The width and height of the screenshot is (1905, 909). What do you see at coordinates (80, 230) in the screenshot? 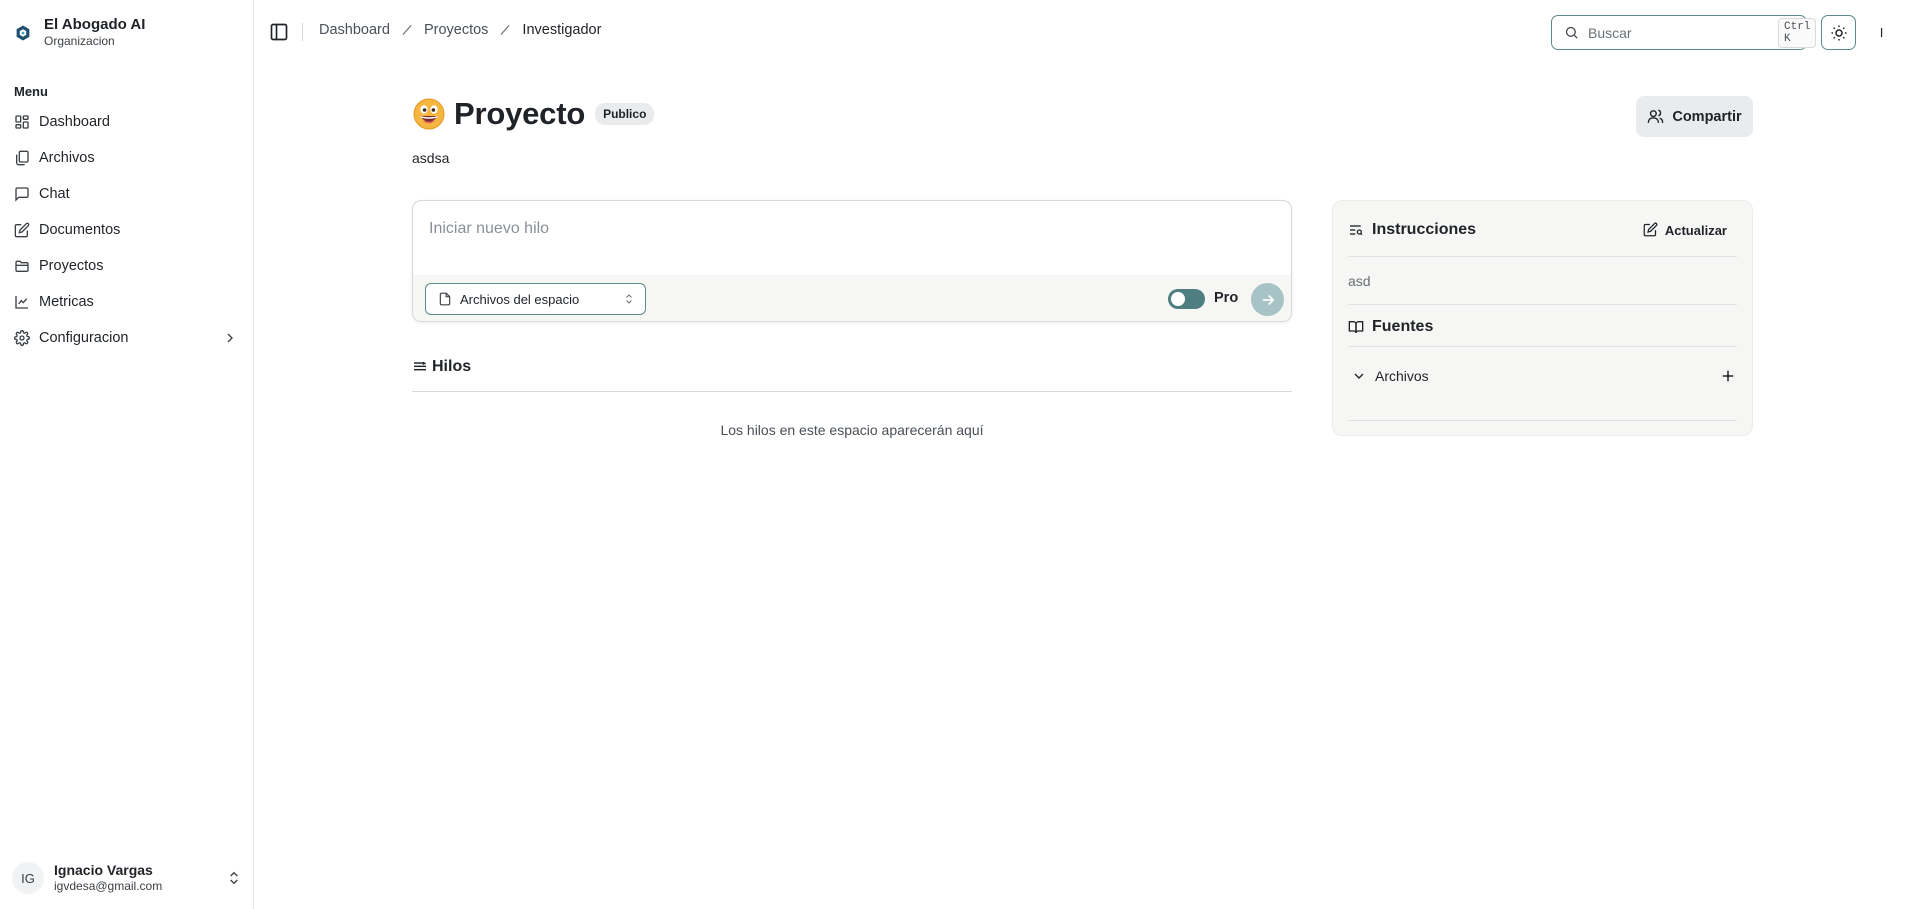
I see `sidebar-item-label: Documentos` at bounding box center [80, 230].